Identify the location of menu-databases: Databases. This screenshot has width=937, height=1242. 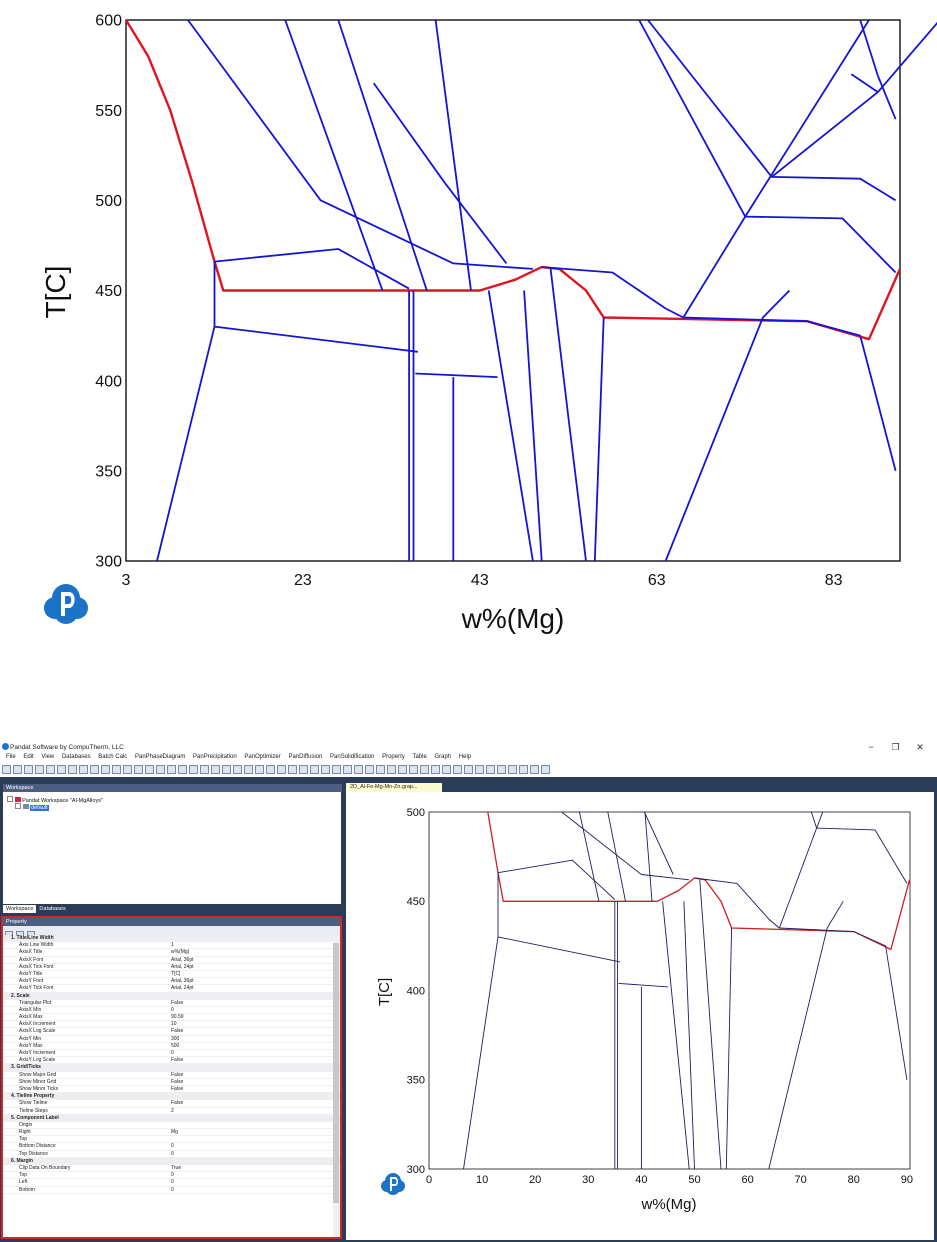
(76, 757).